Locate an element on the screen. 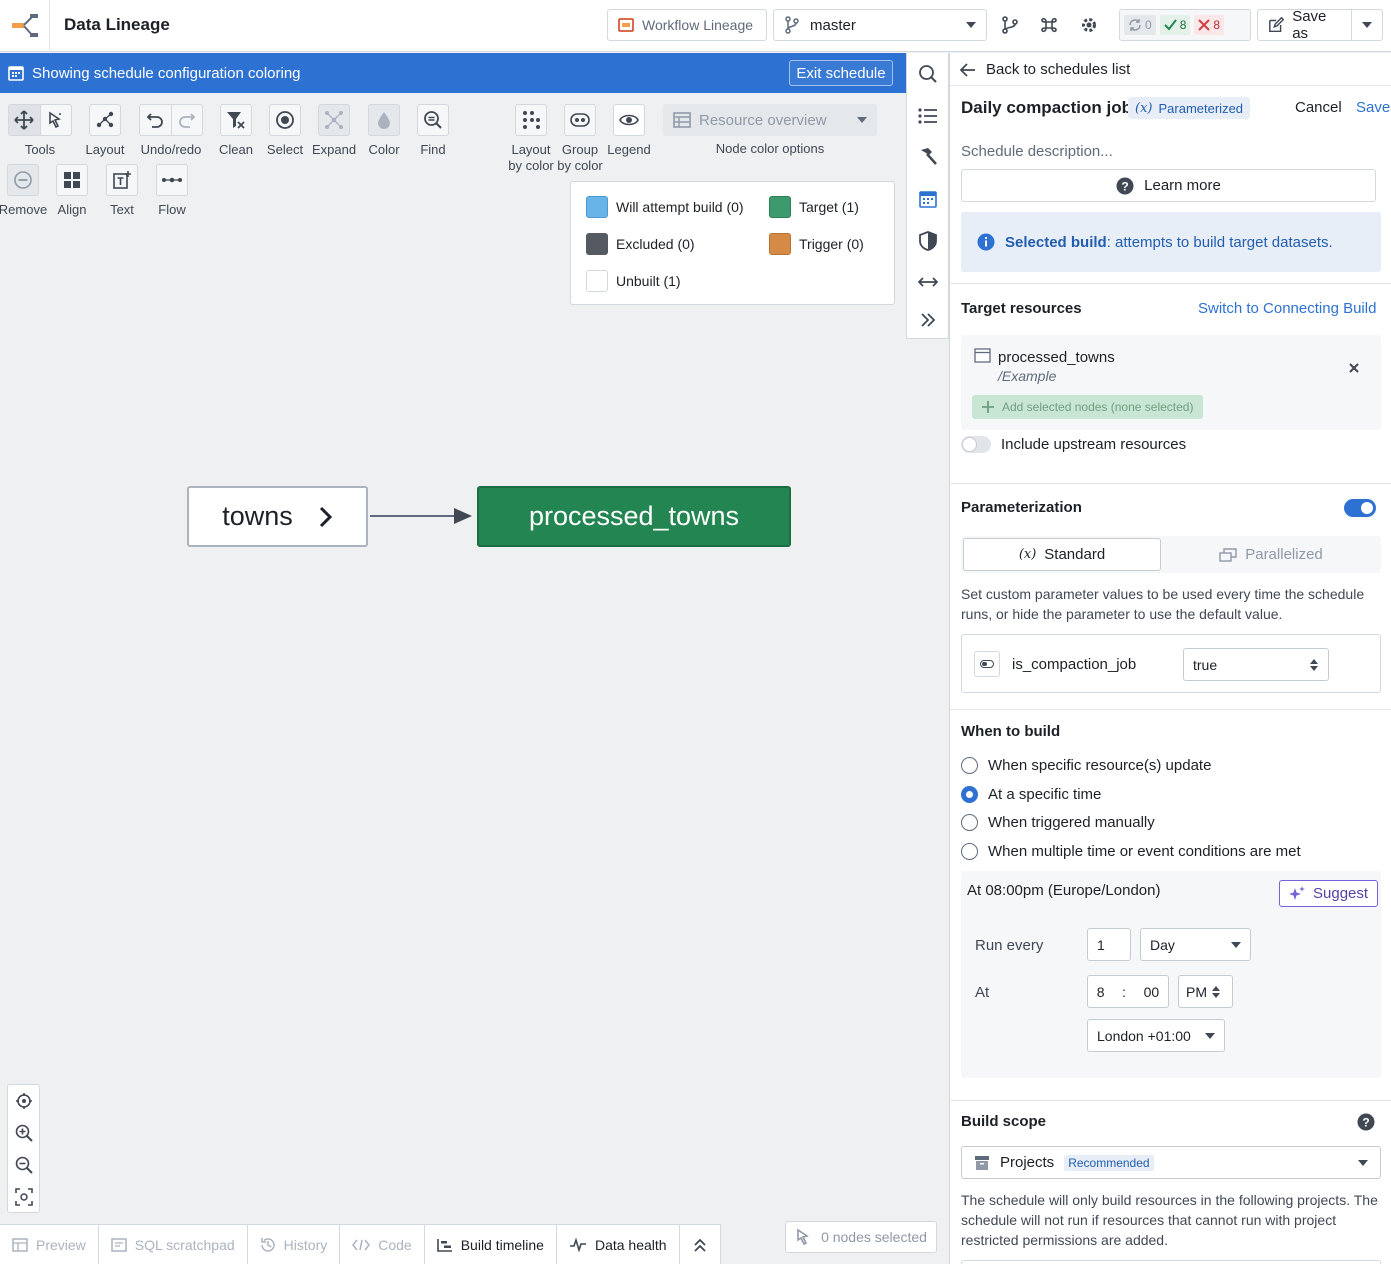 This screenshot has width=1391, height=1264. graph-node-processed-towns: processed_towns is located at coordinates (634, 516).